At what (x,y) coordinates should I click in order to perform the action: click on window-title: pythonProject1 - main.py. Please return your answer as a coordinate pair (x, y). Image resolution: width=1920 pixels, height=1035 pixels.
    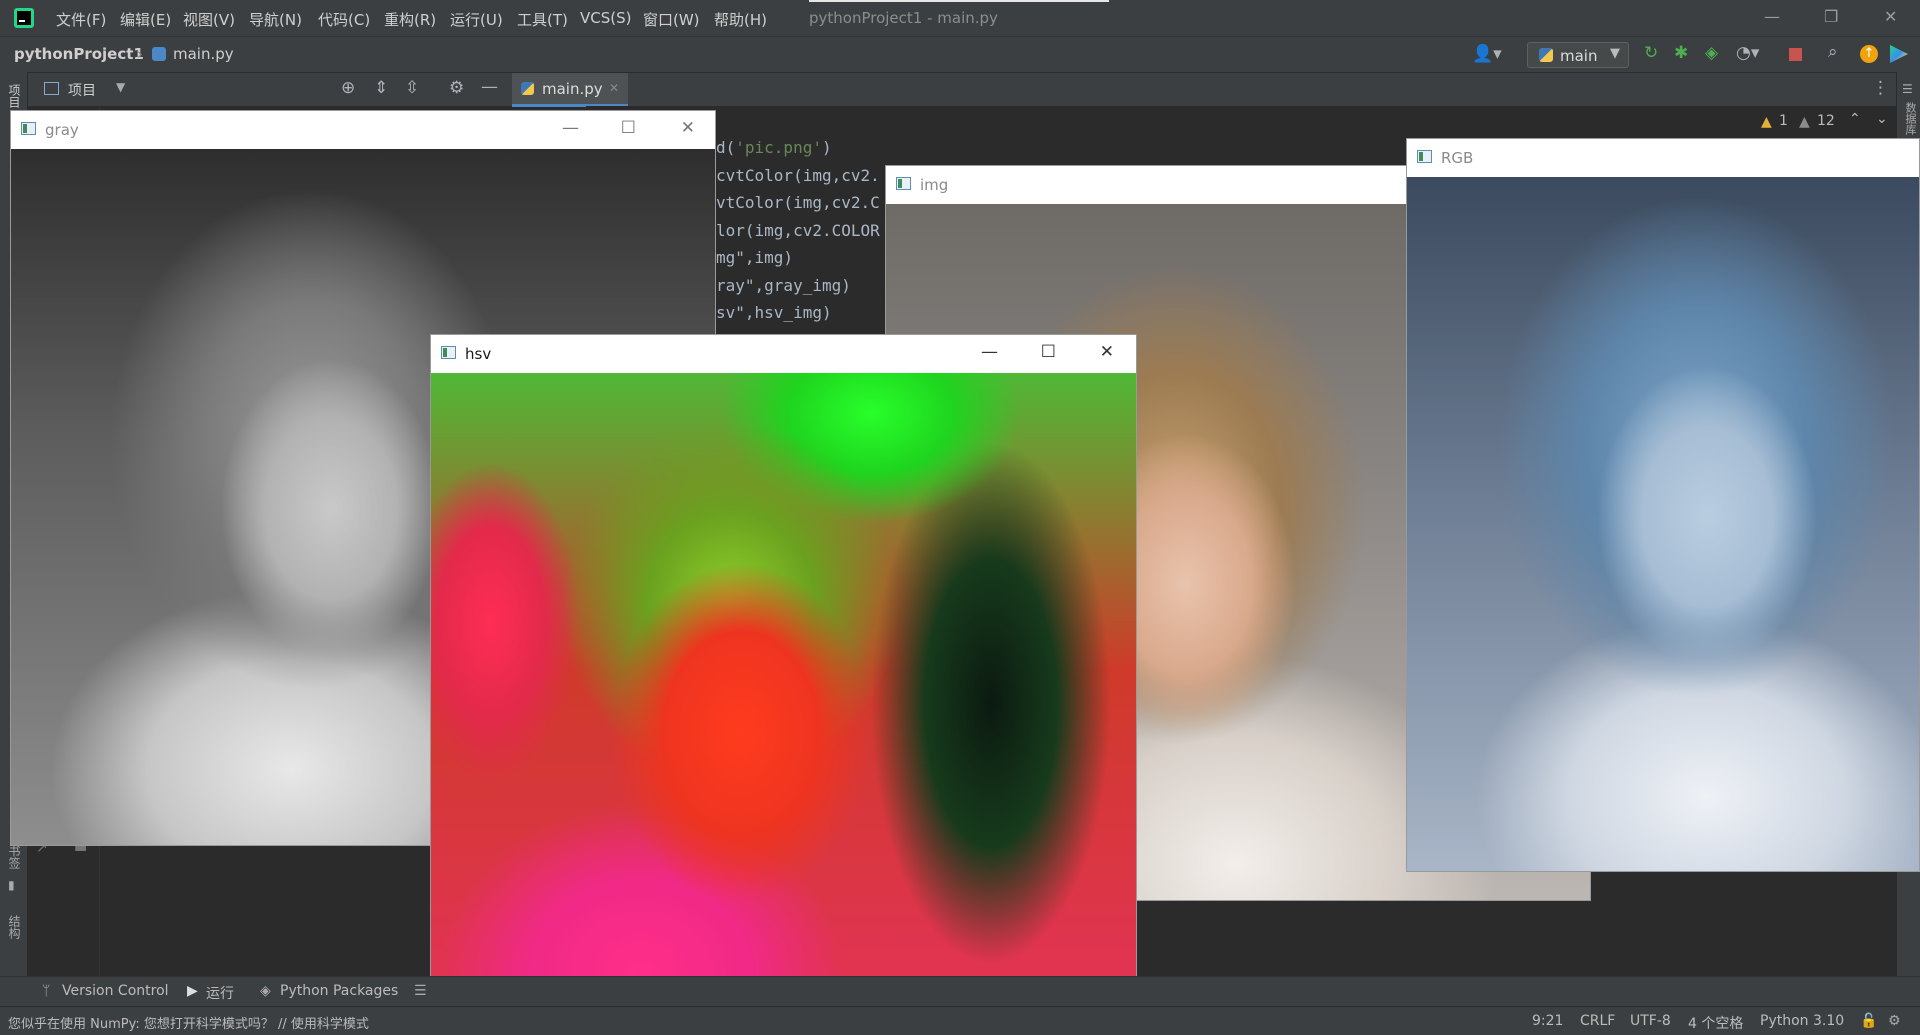
    Looking at the image, I should click on (903, 18).